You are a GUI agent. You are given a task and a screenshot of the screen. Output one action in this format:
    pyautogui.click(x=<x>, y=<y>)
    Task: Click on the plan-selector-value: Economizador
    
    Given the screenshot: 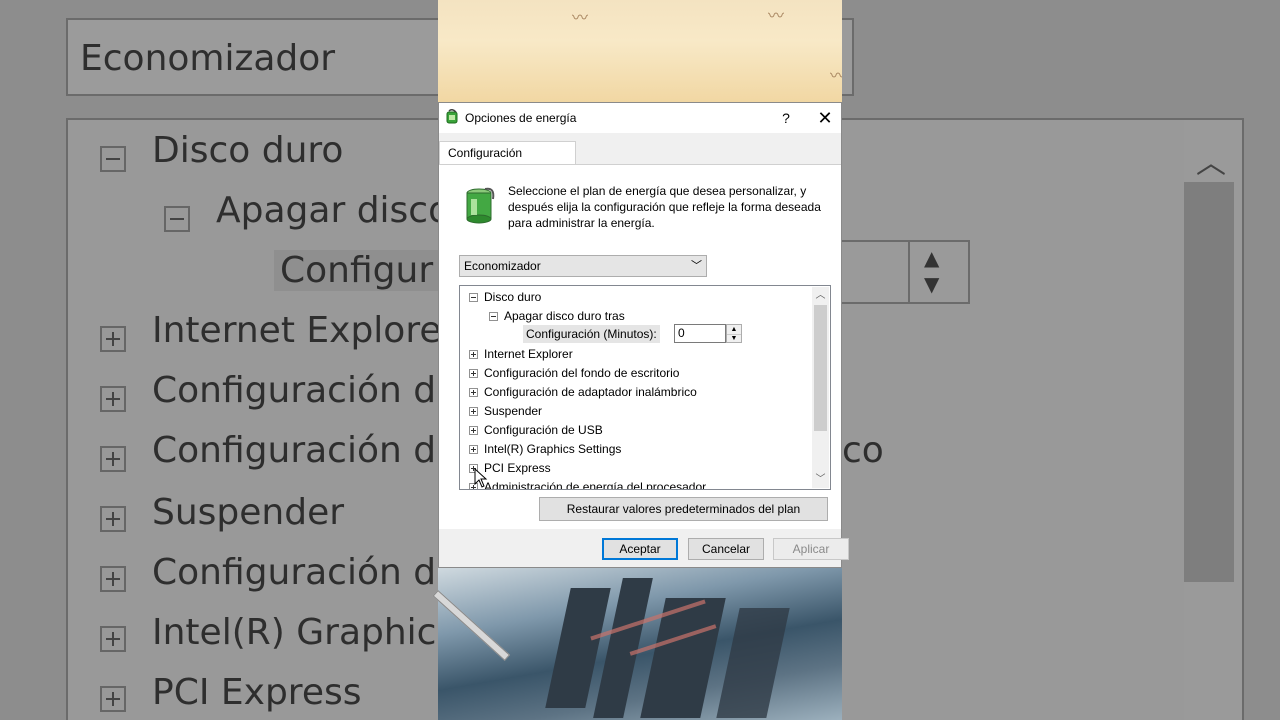 What is the action you would take?
    pyautogui.click(x=502, y=266)
    